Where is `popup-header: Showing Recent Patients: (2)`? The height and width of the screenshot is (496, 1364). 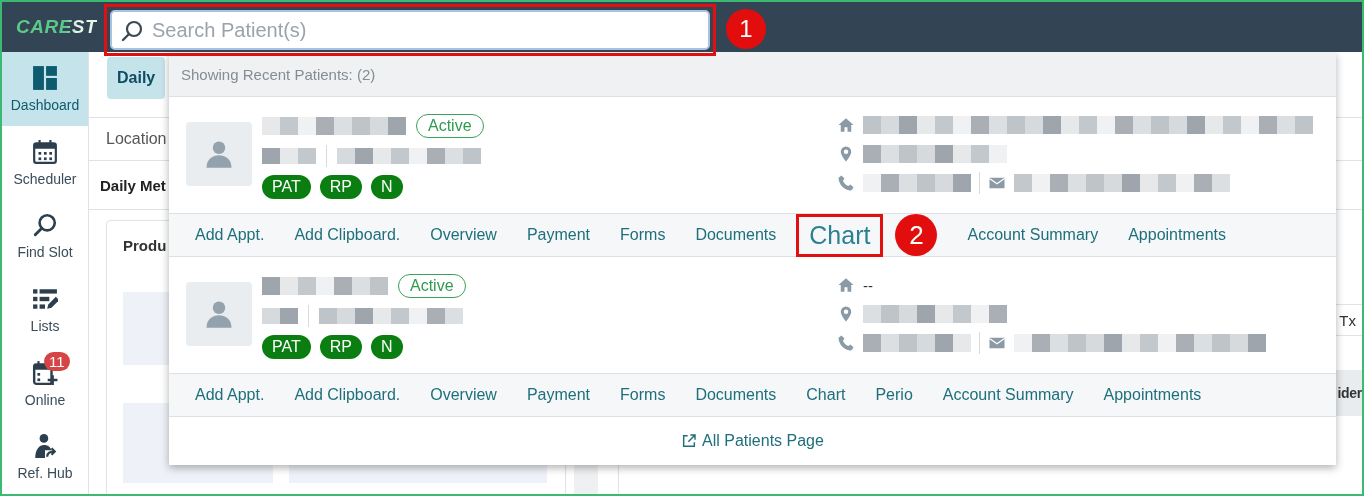 popup-header: Showing Recent Patients: (2) is located at coordinates (278, 74).